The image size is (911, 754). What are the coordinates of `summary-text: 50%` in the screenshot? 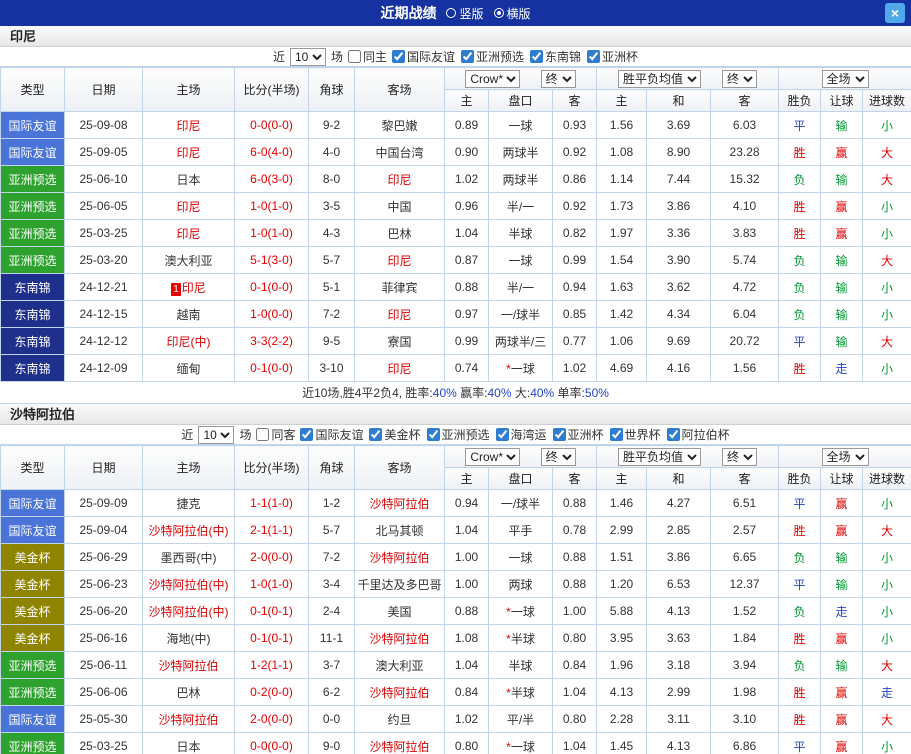 It's located at (596, 393).